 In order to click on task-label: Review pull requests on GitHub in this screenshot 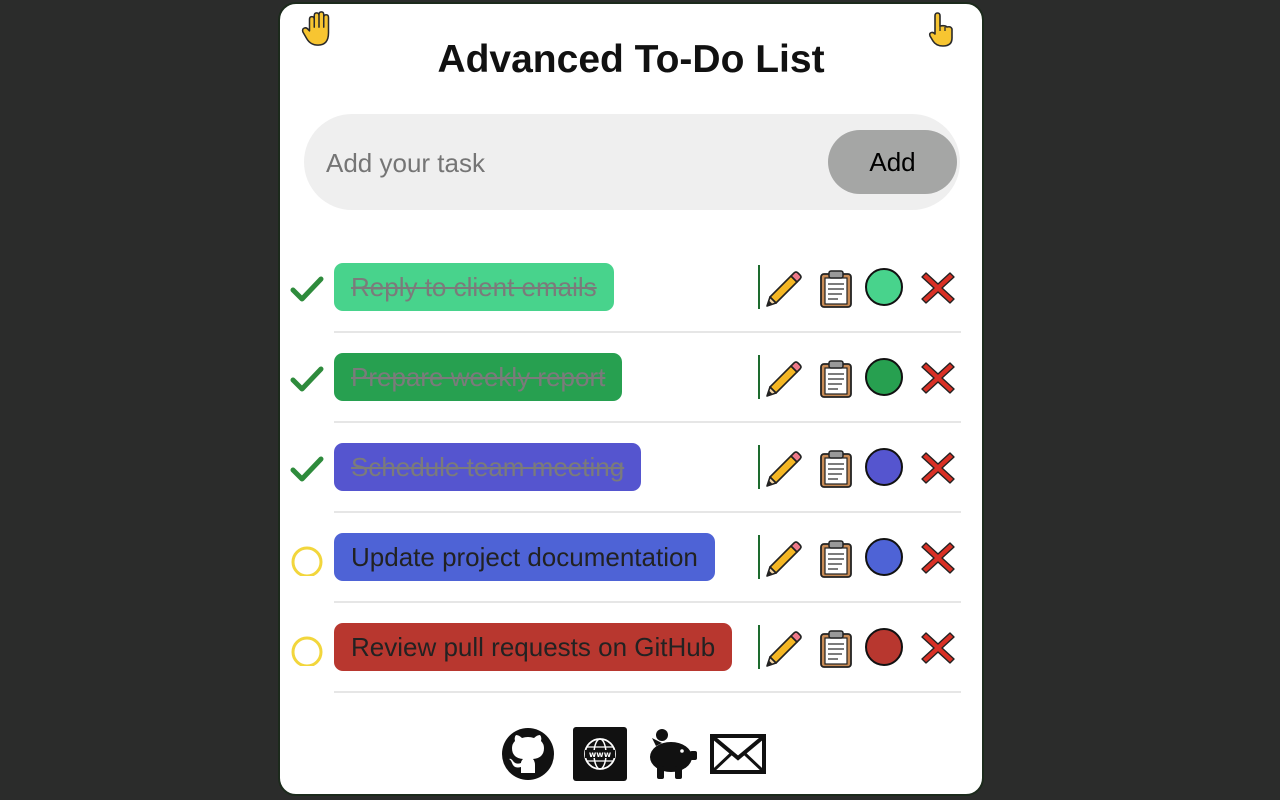, I will do `click(533, 647)`.